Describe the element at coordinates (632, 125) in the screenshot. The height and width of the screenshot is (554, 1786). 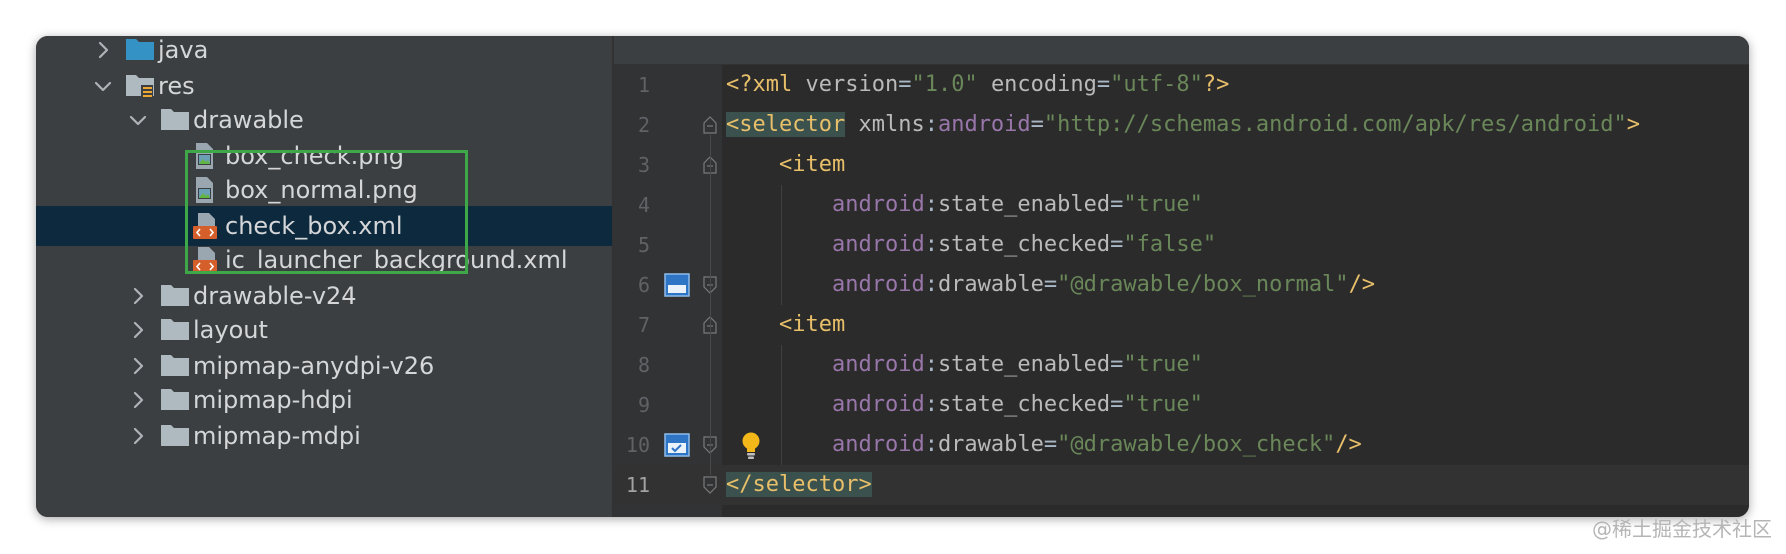
I see `line-number: 2` at that location.